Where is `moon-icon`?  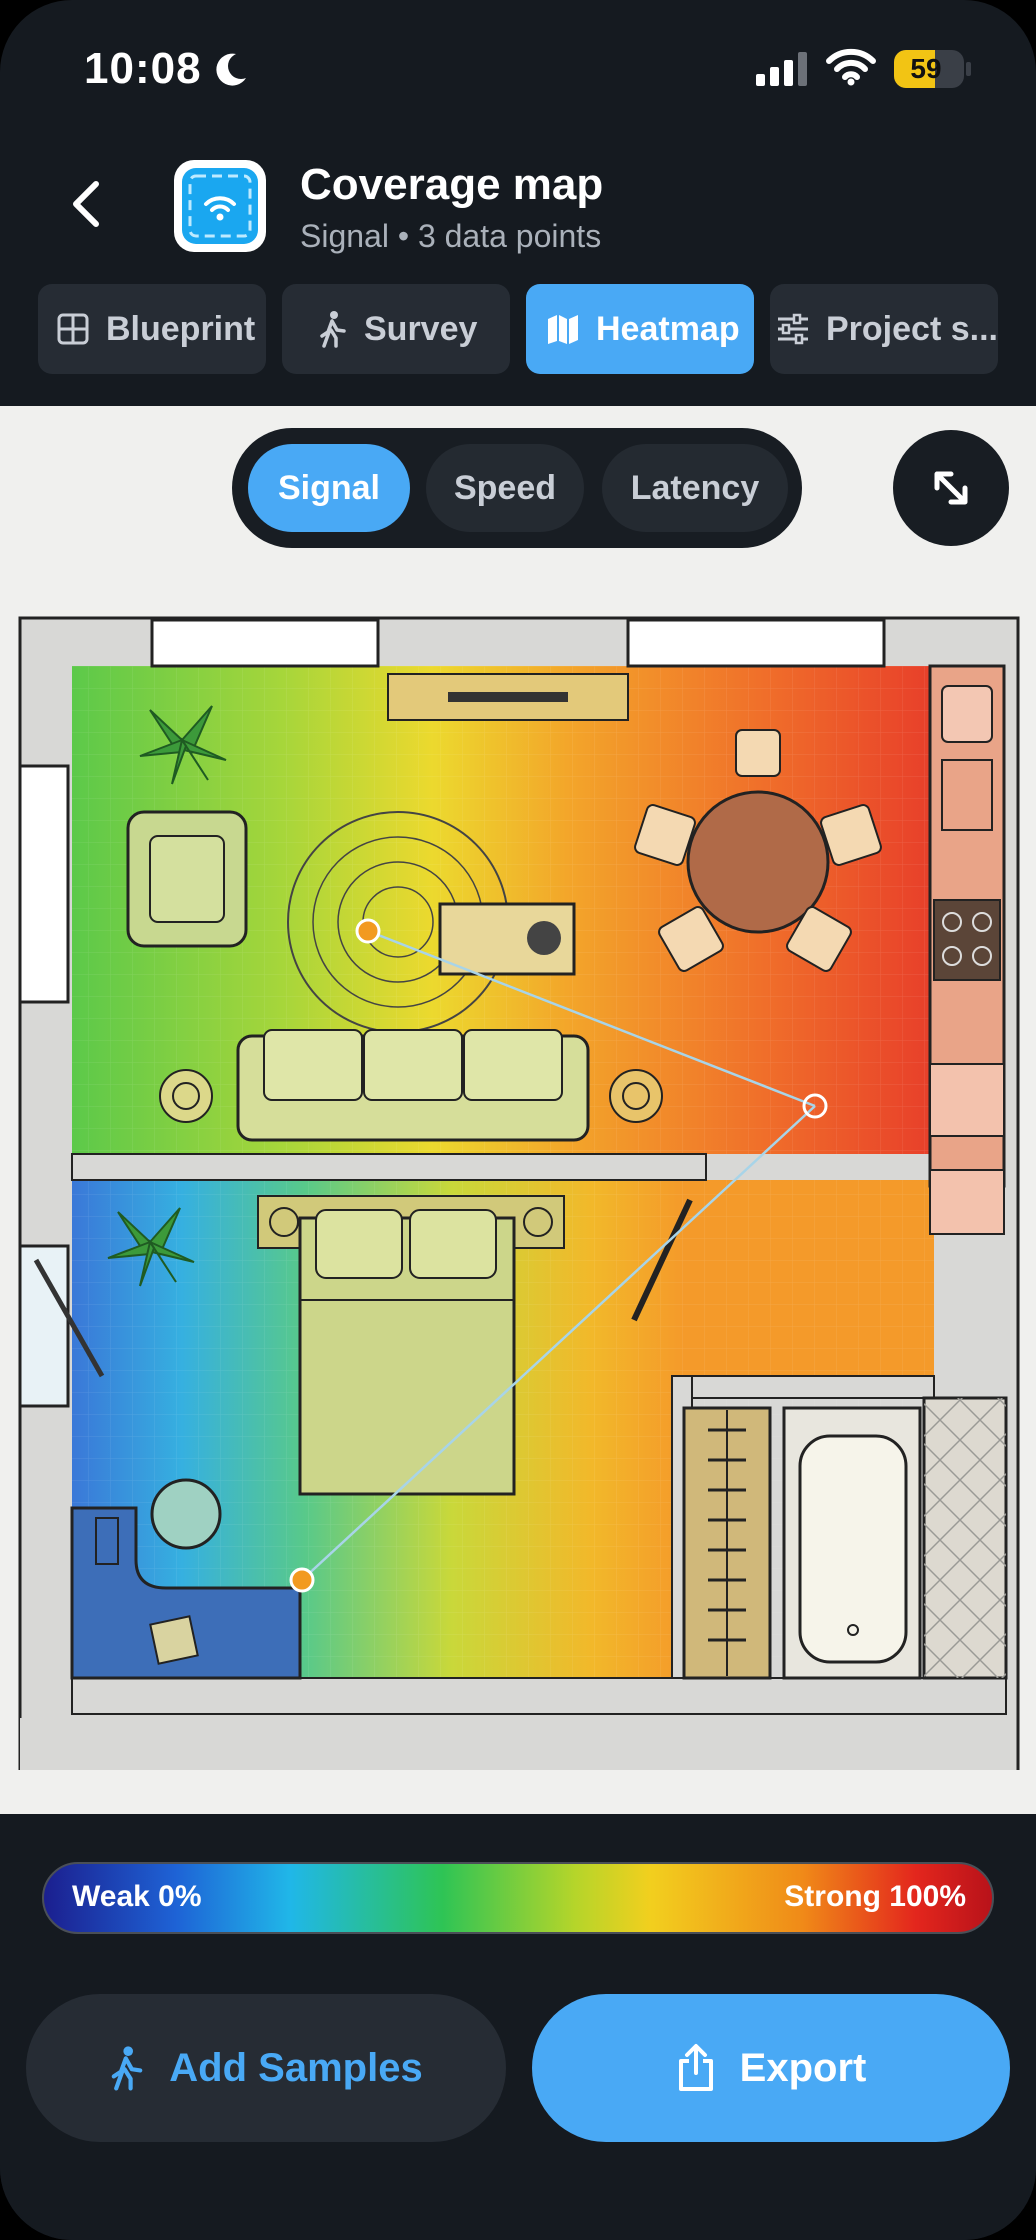 moon-icon is located at coordinates (231, 69).